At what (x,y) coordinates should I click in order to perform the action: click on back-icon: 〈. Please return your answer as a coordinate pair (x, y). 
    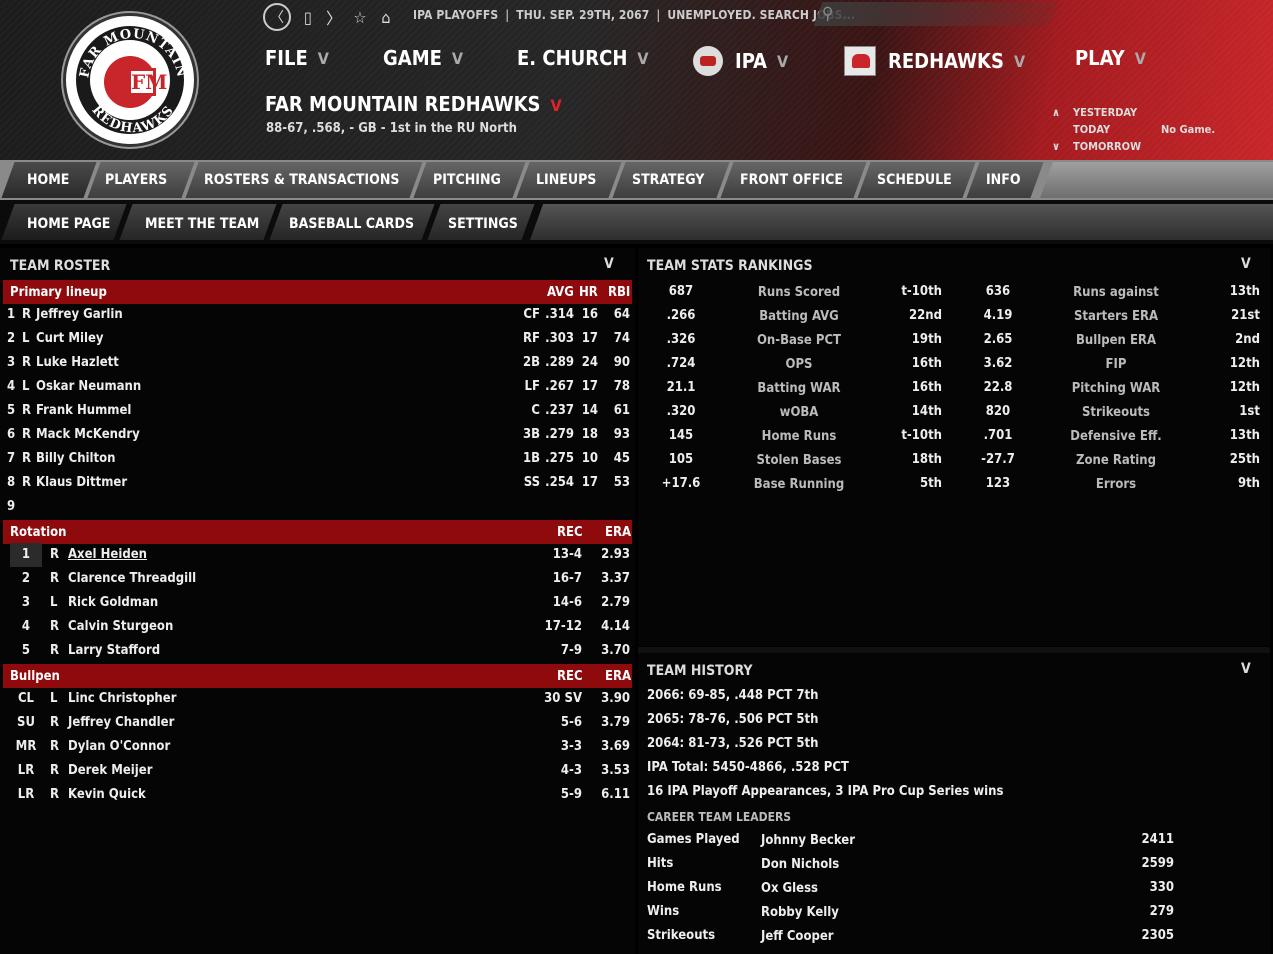
    Looking at the image, I should click on (277, 17).